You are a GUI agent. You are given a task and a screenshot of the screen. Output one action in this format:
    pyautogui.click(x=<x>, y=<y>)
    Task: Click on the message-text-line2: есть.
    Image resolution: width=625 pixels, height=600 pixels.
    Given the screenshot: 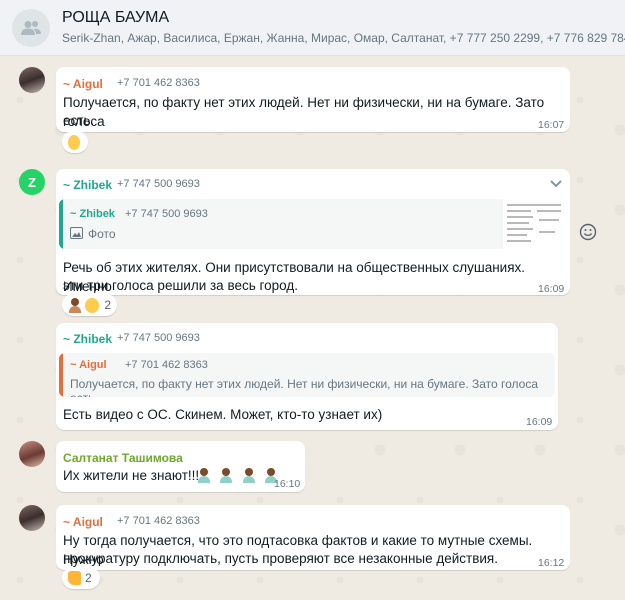 What is the action you would take?
    pyautogui.click(x=79, y=120)
    